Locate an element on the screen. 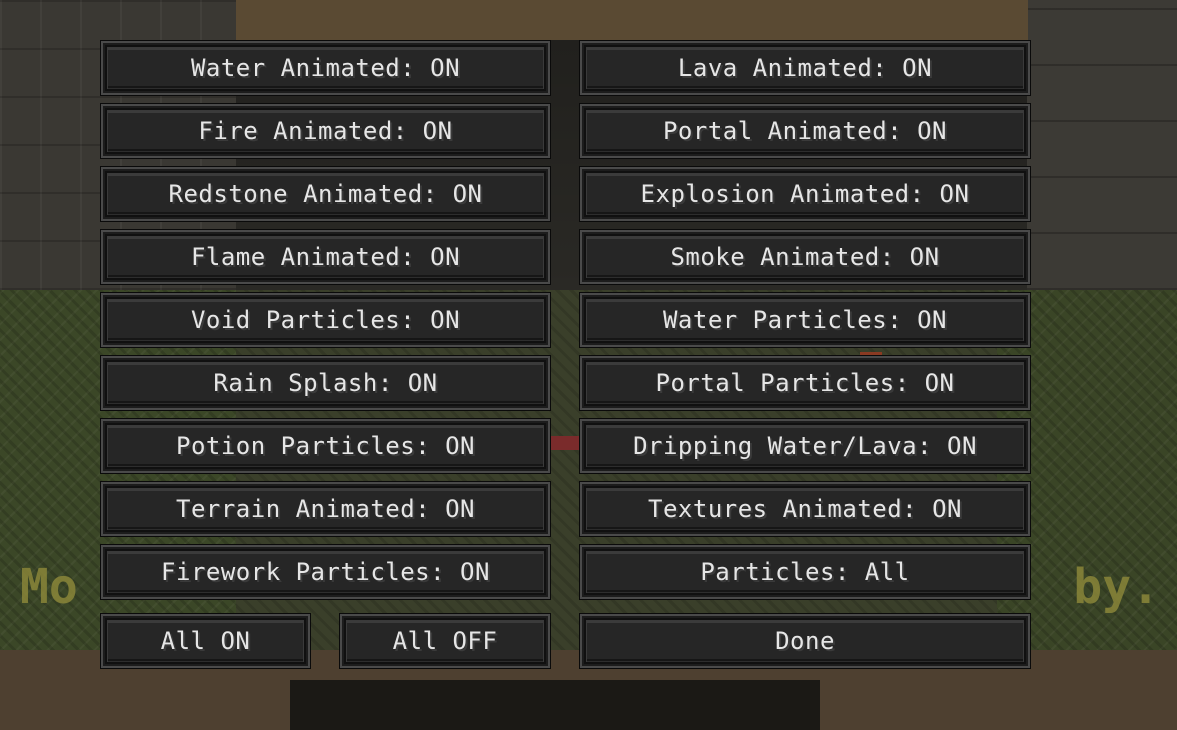 The height and width of the screenshot is (730, 1177). particles-mode-button: Particles: All is located at coordinates (805, 572).